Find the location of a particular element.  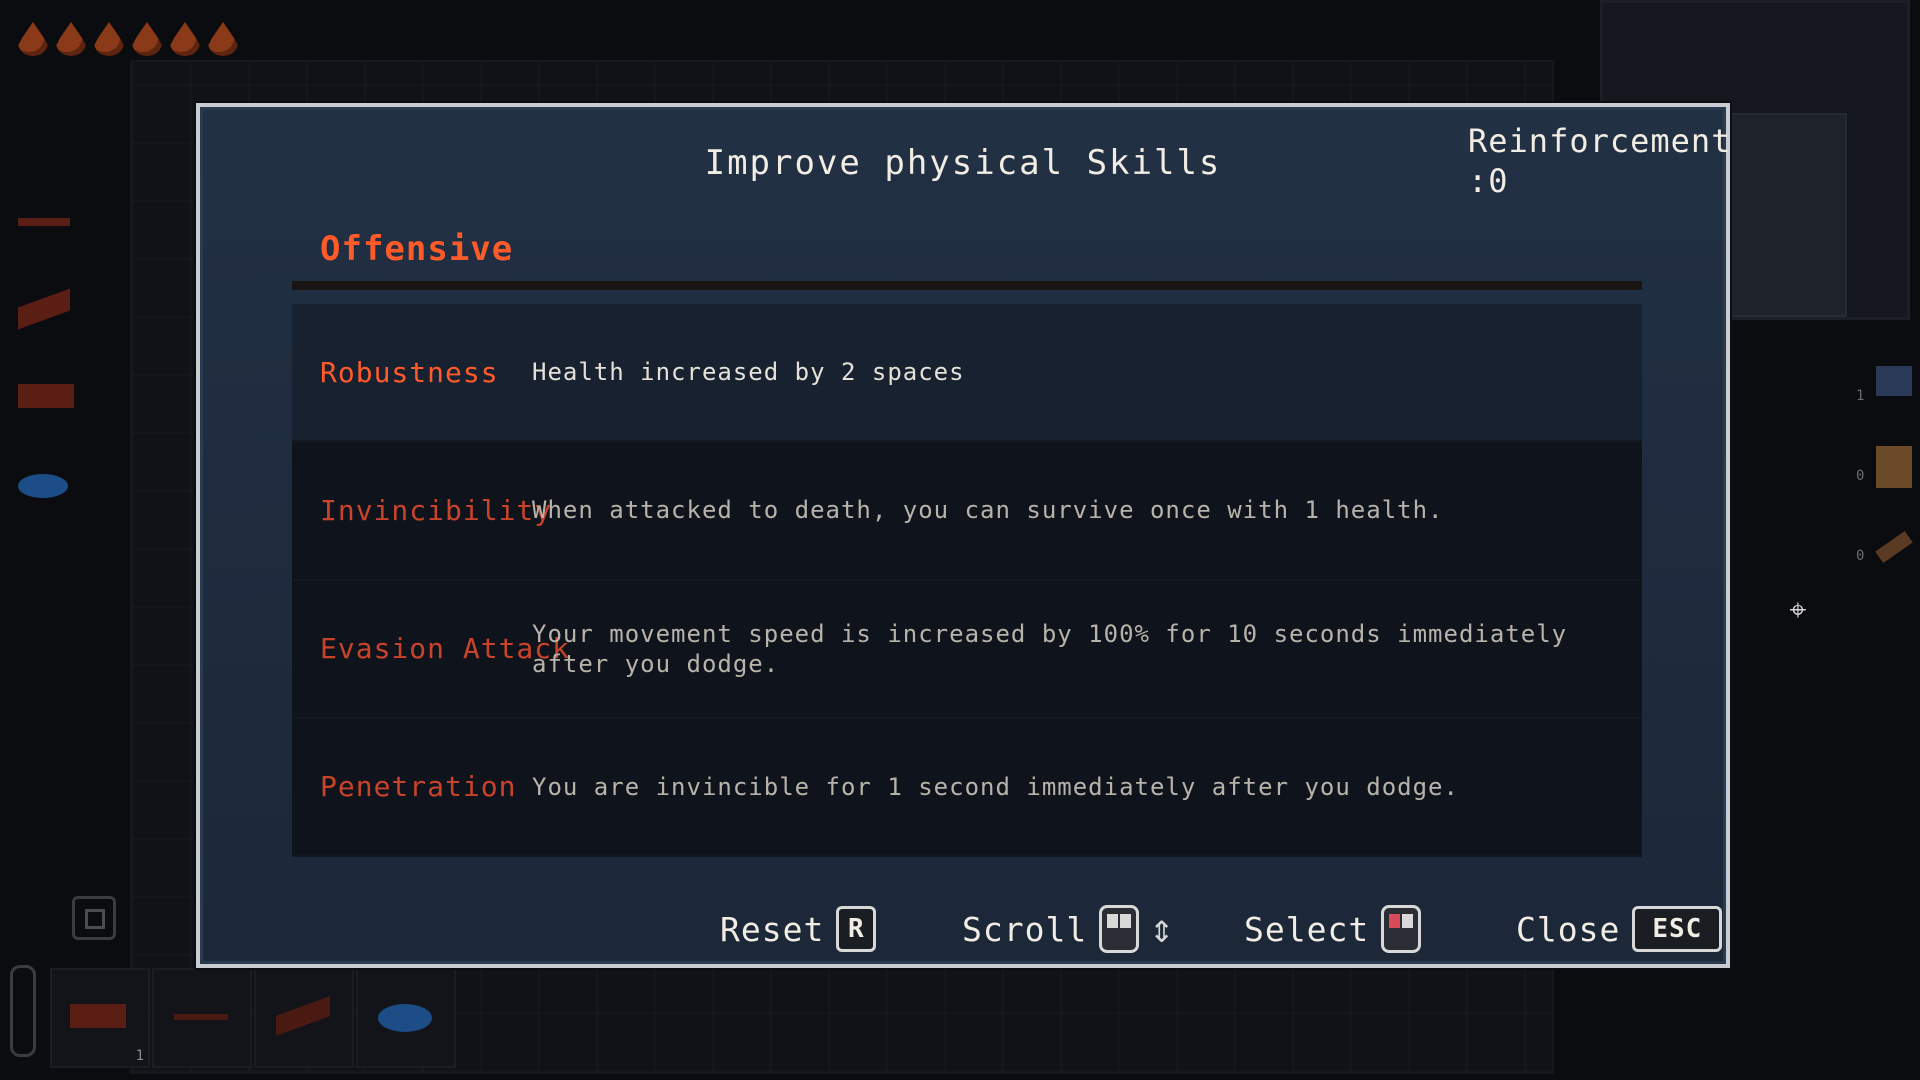

close-label: Close is located at coordinates (1568, 929).